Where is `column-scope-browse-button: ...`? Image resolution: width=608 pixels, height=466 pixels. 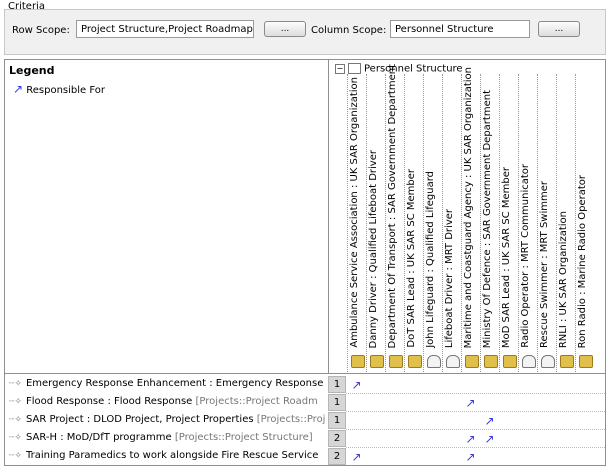 column-scope-browse-button: ... is located at coordinates (559, 29).